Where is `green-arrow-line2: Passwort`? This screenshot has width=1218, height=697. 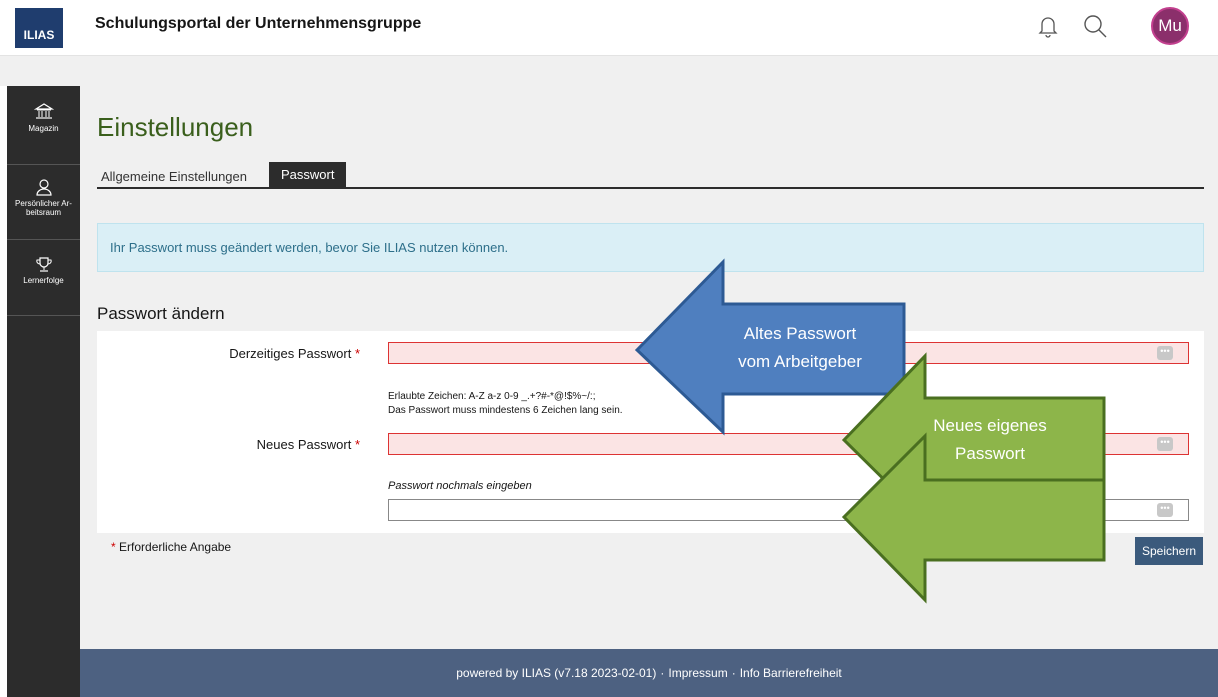
green-arrow-line2: Passwort is located at coordinates (990, 453).